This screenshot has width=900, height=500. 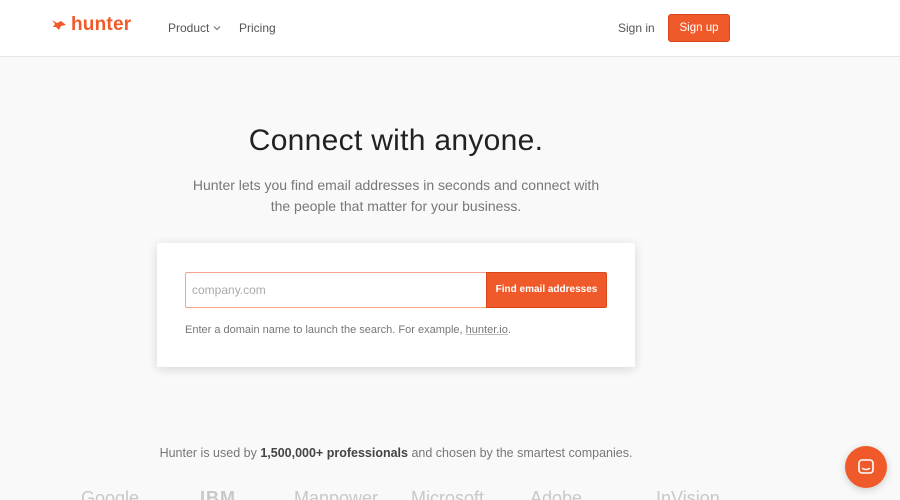 What do you see at coordinates (396, 140) in the screenshot?
I see `hero-title: Connect with anyone.` at bounding box center [396, 140].